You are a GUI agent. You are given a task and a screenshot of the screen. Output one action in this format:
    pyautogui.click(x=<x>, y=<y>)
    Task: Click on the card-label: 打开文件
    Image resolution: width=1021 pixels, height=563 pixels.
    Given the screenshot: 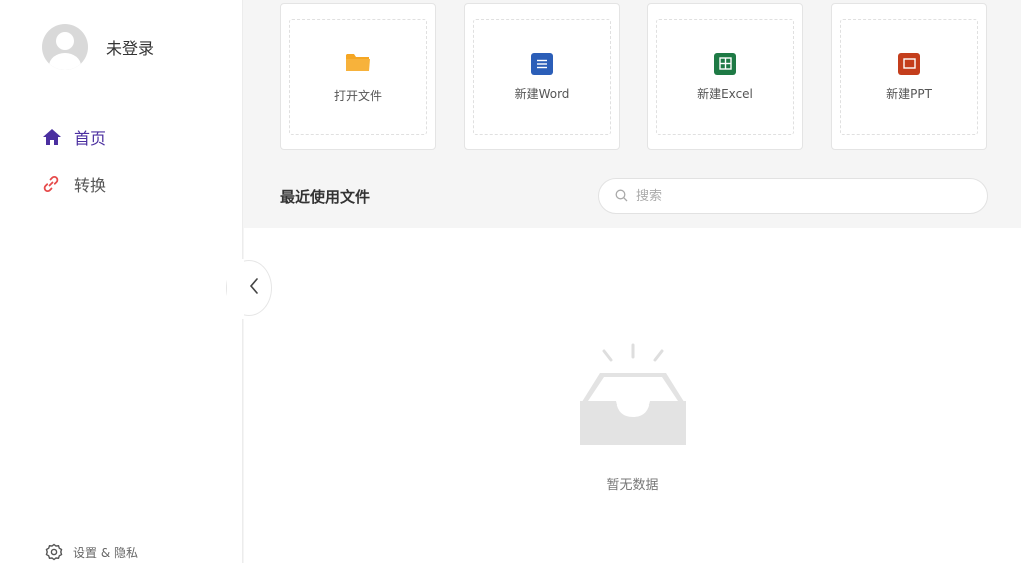 What is the action you would take?
    pyautogui.click(x=357, y=95)
    